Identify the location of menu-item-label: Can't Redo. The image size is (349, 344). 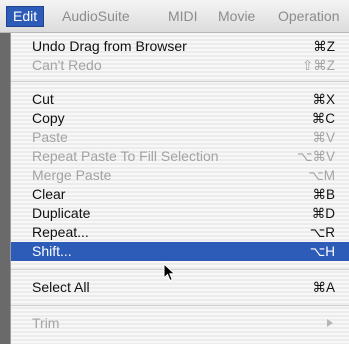
(67, 65).